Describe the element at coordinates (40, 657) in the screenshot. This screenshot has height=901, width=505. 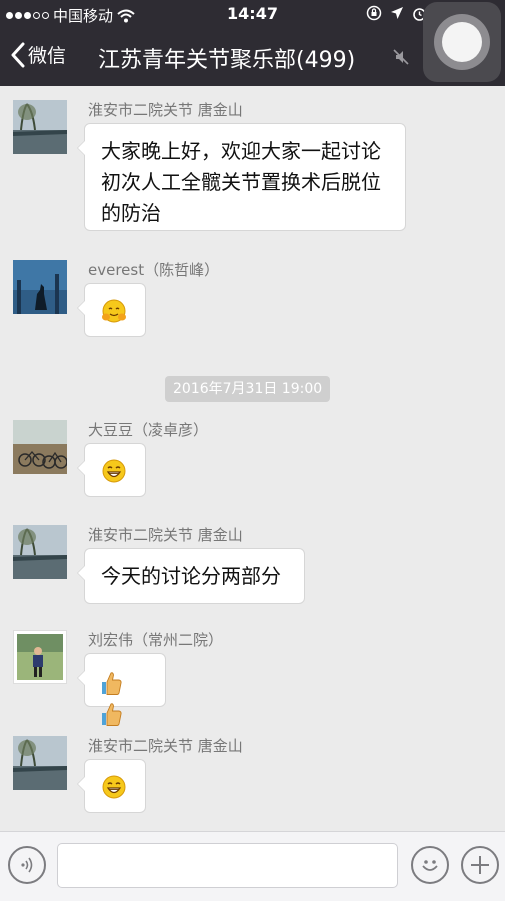
I see `person-avatar` at that location.